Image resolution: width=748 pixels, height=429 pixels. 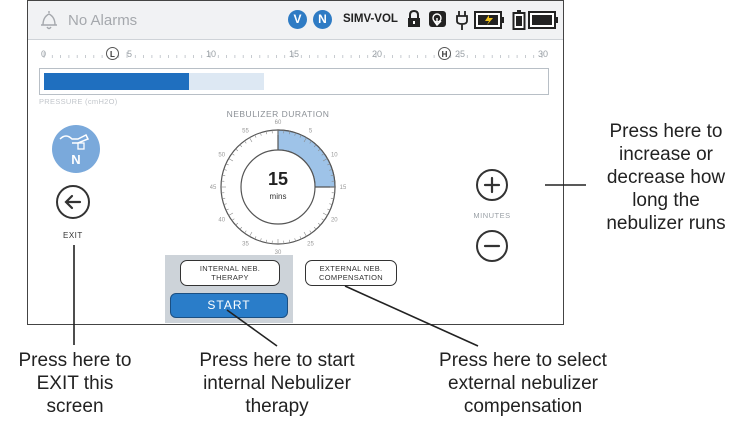 I want to click on scale-tick-label: 30, so click(x=543, y=54).